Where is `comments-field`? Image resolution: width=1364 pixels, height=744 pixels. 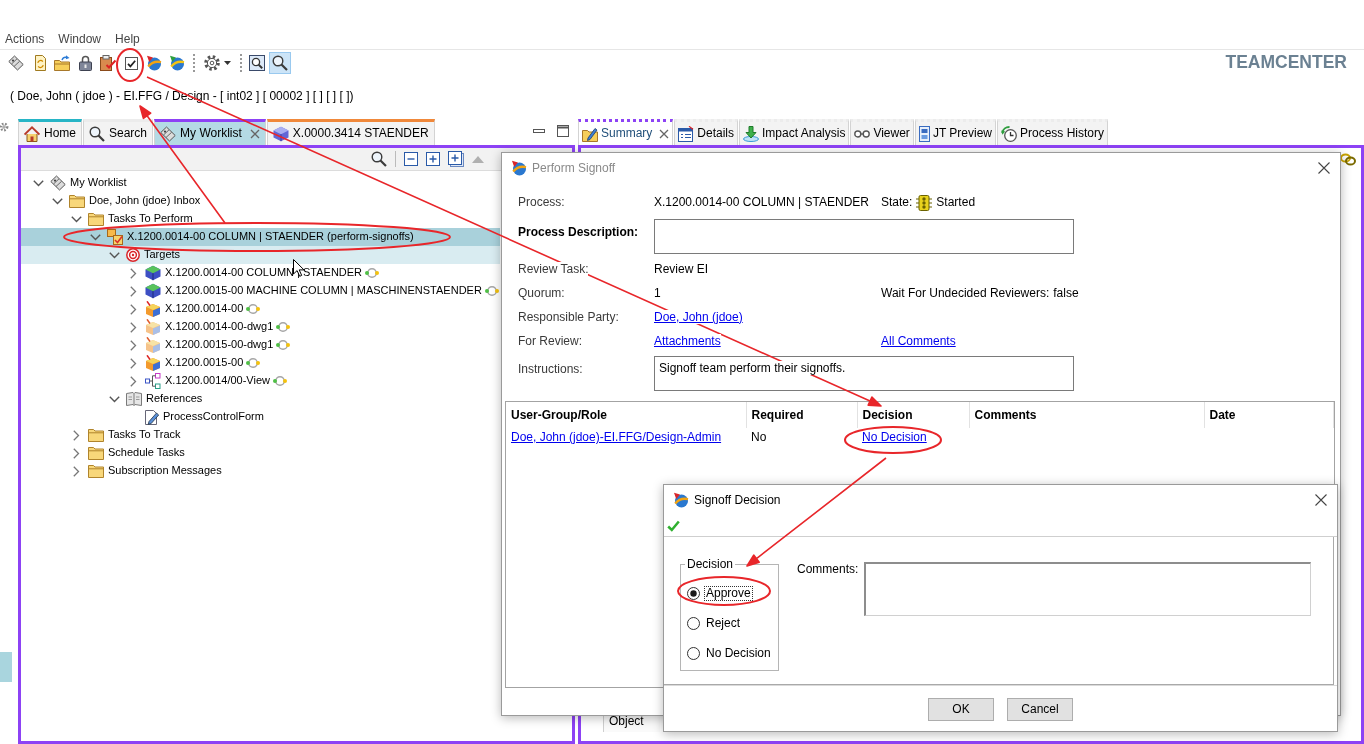
comments-field is located at coordinates (1088, 589).